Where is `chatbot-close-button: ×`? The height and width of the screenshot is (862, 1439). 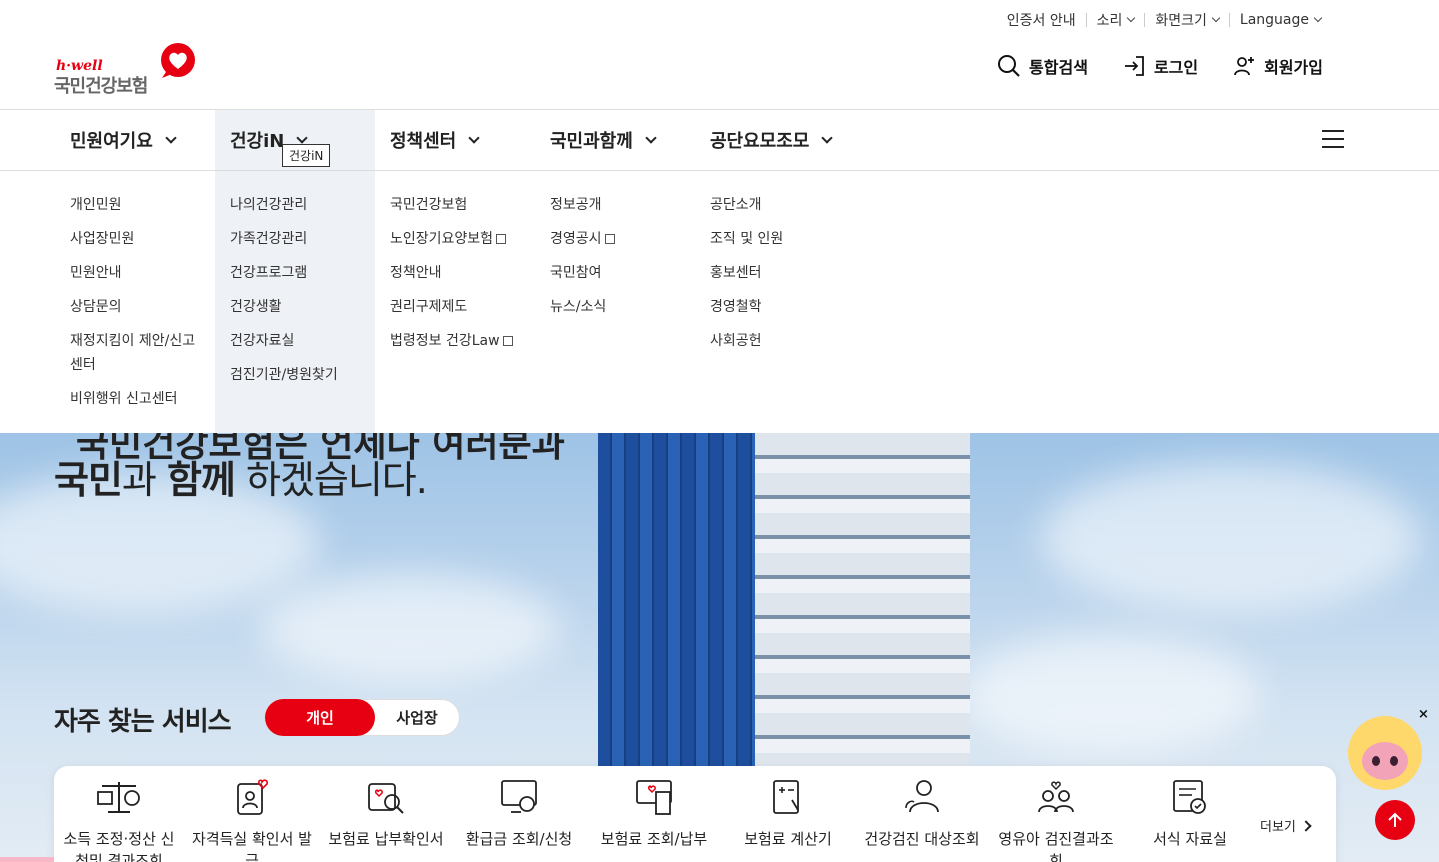
chatbot-close-button: × is located at coordinates (1423, 714).